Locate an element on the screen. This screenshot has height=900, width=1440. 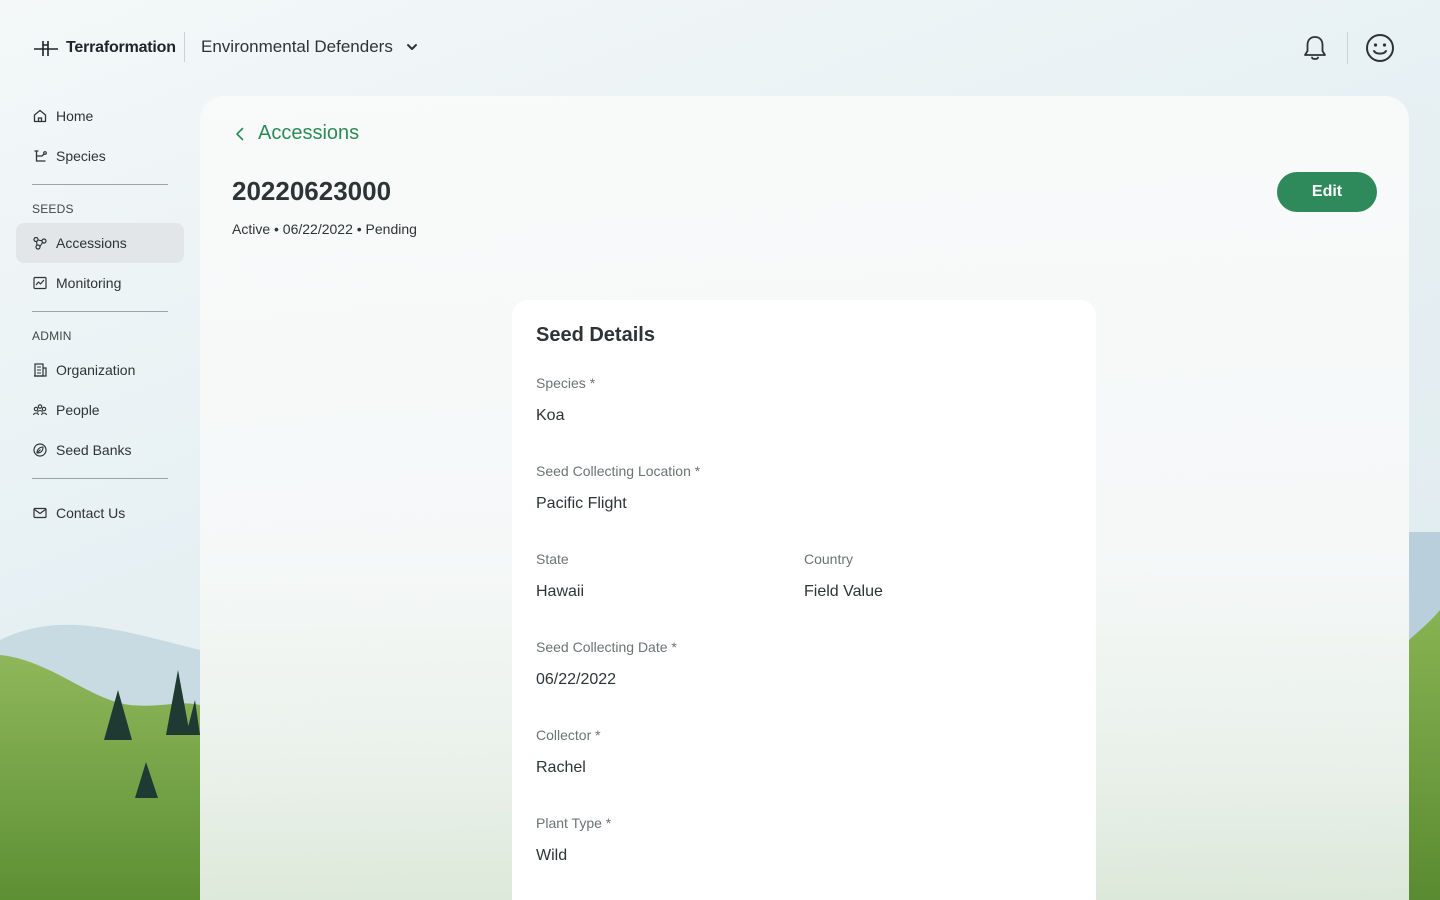
header-divider is located at coordinates (184, 47).